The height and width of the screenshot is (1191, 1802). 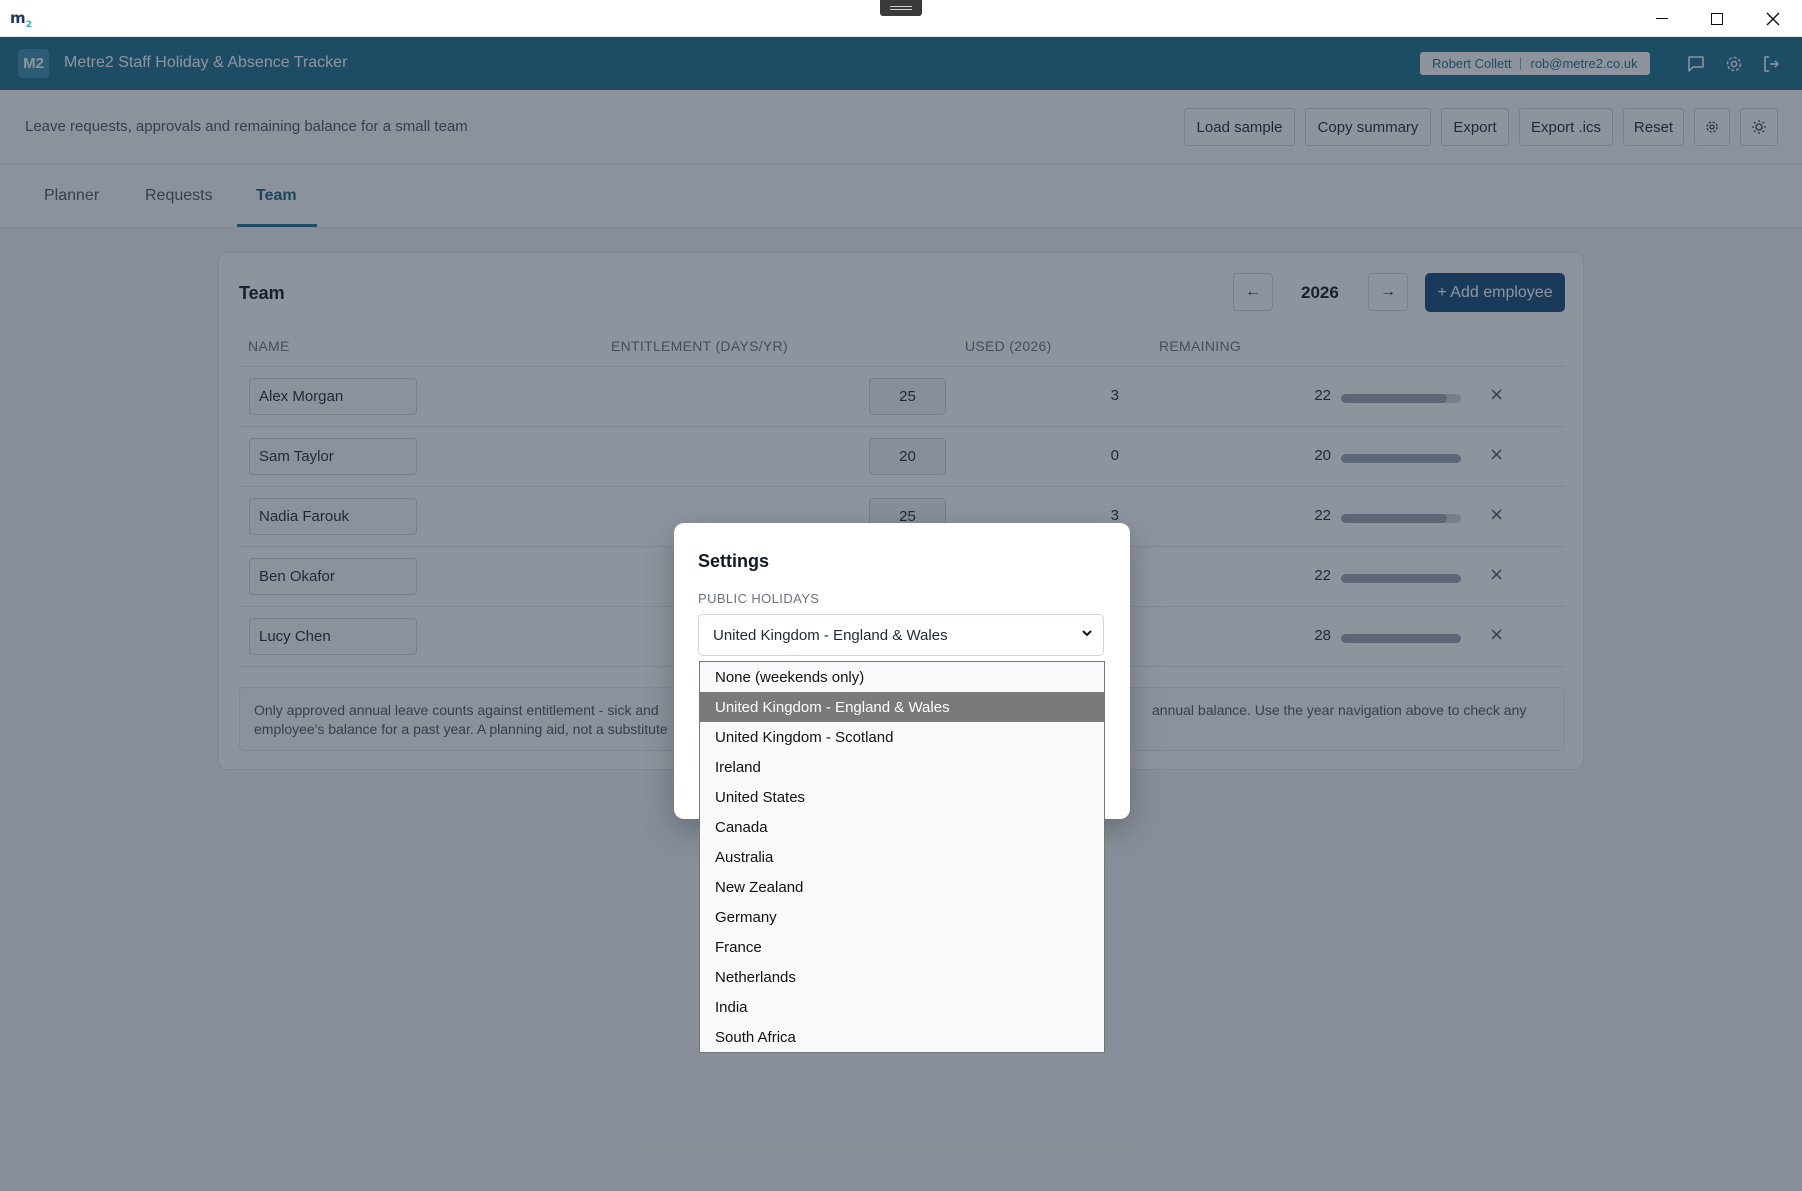 What do you see at coordinates (902, 677) in the screenshot?
I see `option-none: None (weekends only)` at bounding box center [902, 677].